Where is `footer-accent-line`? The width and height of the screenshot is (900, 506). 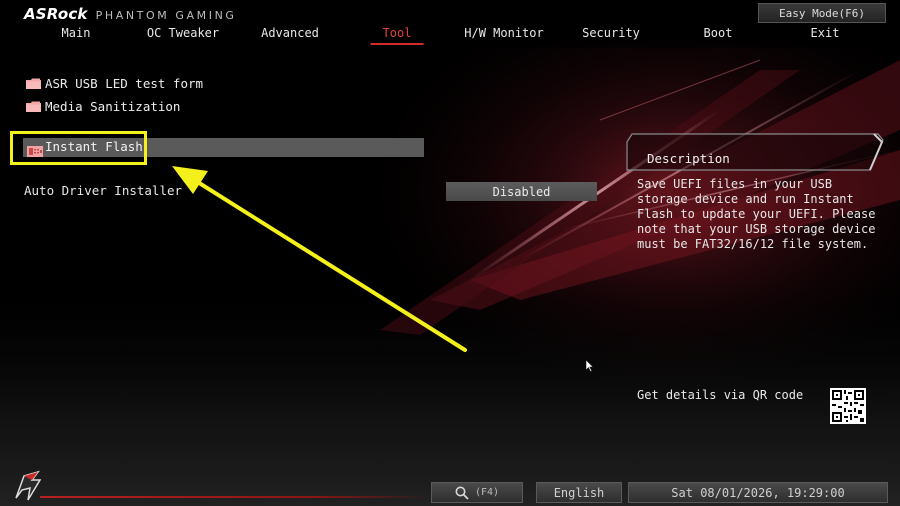
footer-accent-line is located at coordinates (235, 497).